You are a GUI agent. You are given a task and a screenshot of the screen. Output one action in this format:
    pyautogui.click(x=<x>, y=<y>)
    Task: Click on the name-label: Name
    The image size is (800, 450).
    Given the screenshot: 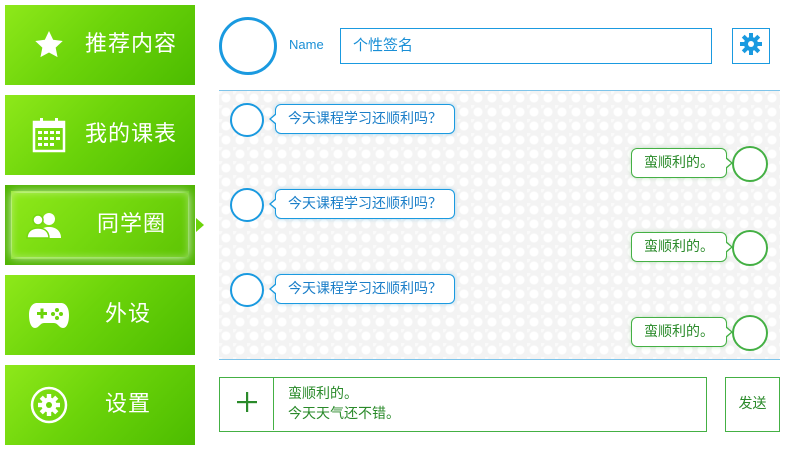 What is the action you would take?
    pyautogui.click(x=306, y=44)
    